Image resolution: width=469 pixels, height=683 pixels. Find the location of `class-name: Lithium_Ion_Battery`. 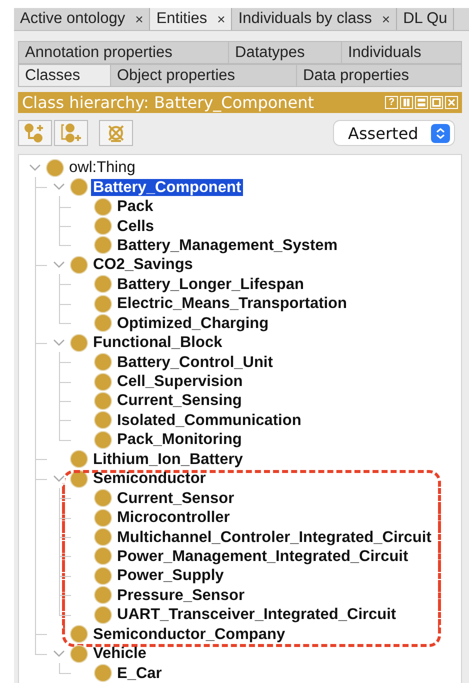

class-name: Lithium_Ion_Battery is located at coordinates (168, 459).